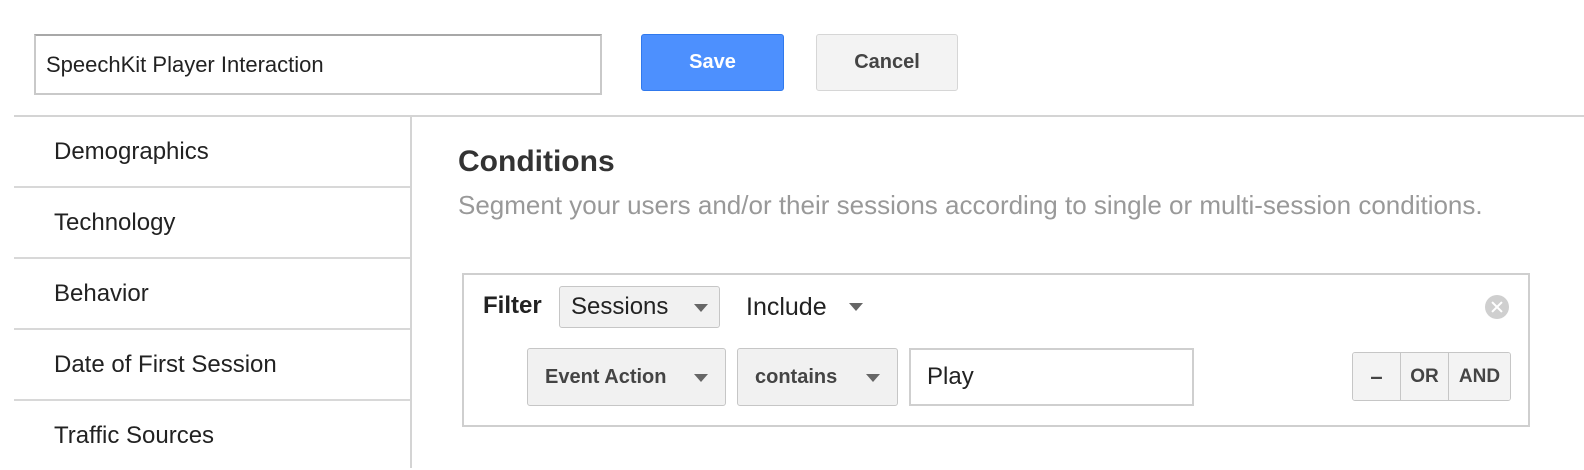 The width and height of the screenshot is (1584, 470). Describe the element at coordinates (796, 376) in the screenshot. I see `operator-dropdown-value: contains` at that location.